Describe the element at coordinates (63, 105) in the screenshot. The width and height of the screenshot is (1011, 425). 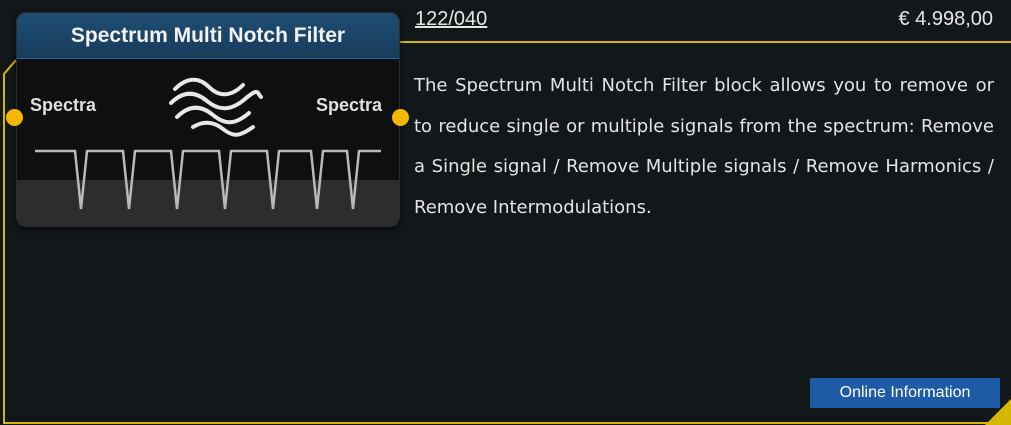
I see `input-port-label: Spectra` at that location.